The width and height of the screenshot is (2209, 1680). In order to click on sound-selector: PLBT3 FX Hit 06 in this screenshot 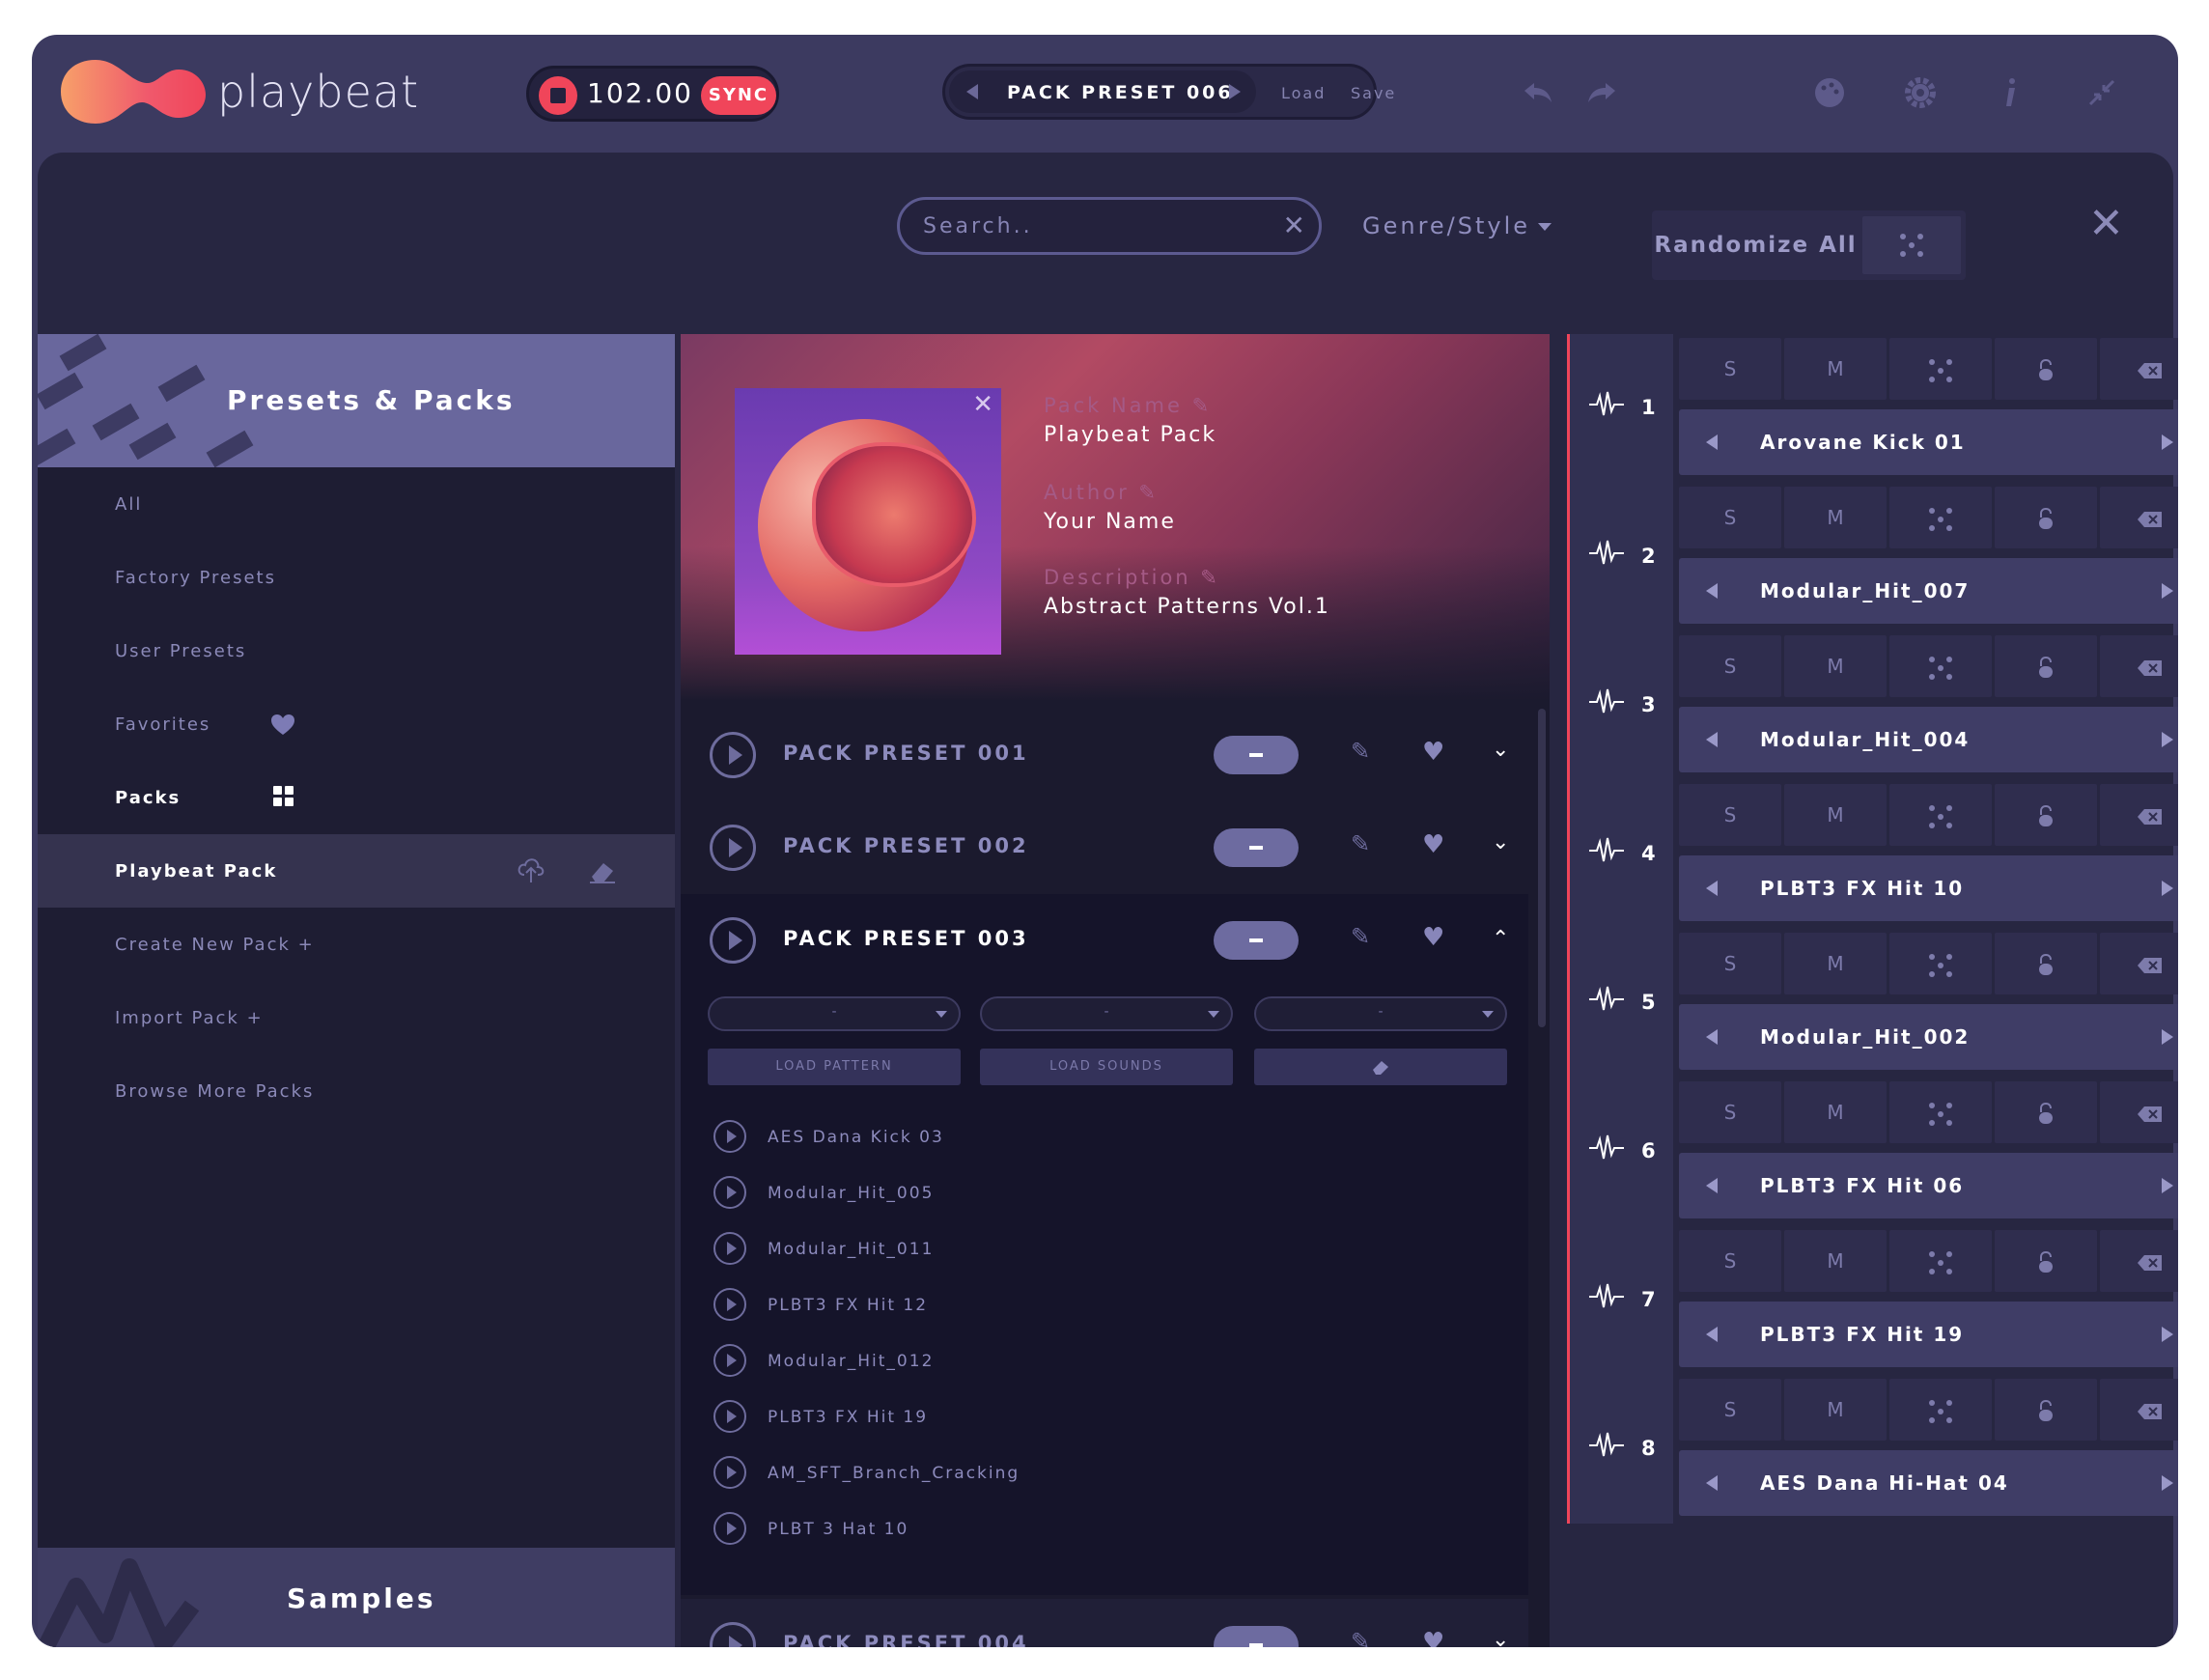, I will do `click(1929, 1186)`.